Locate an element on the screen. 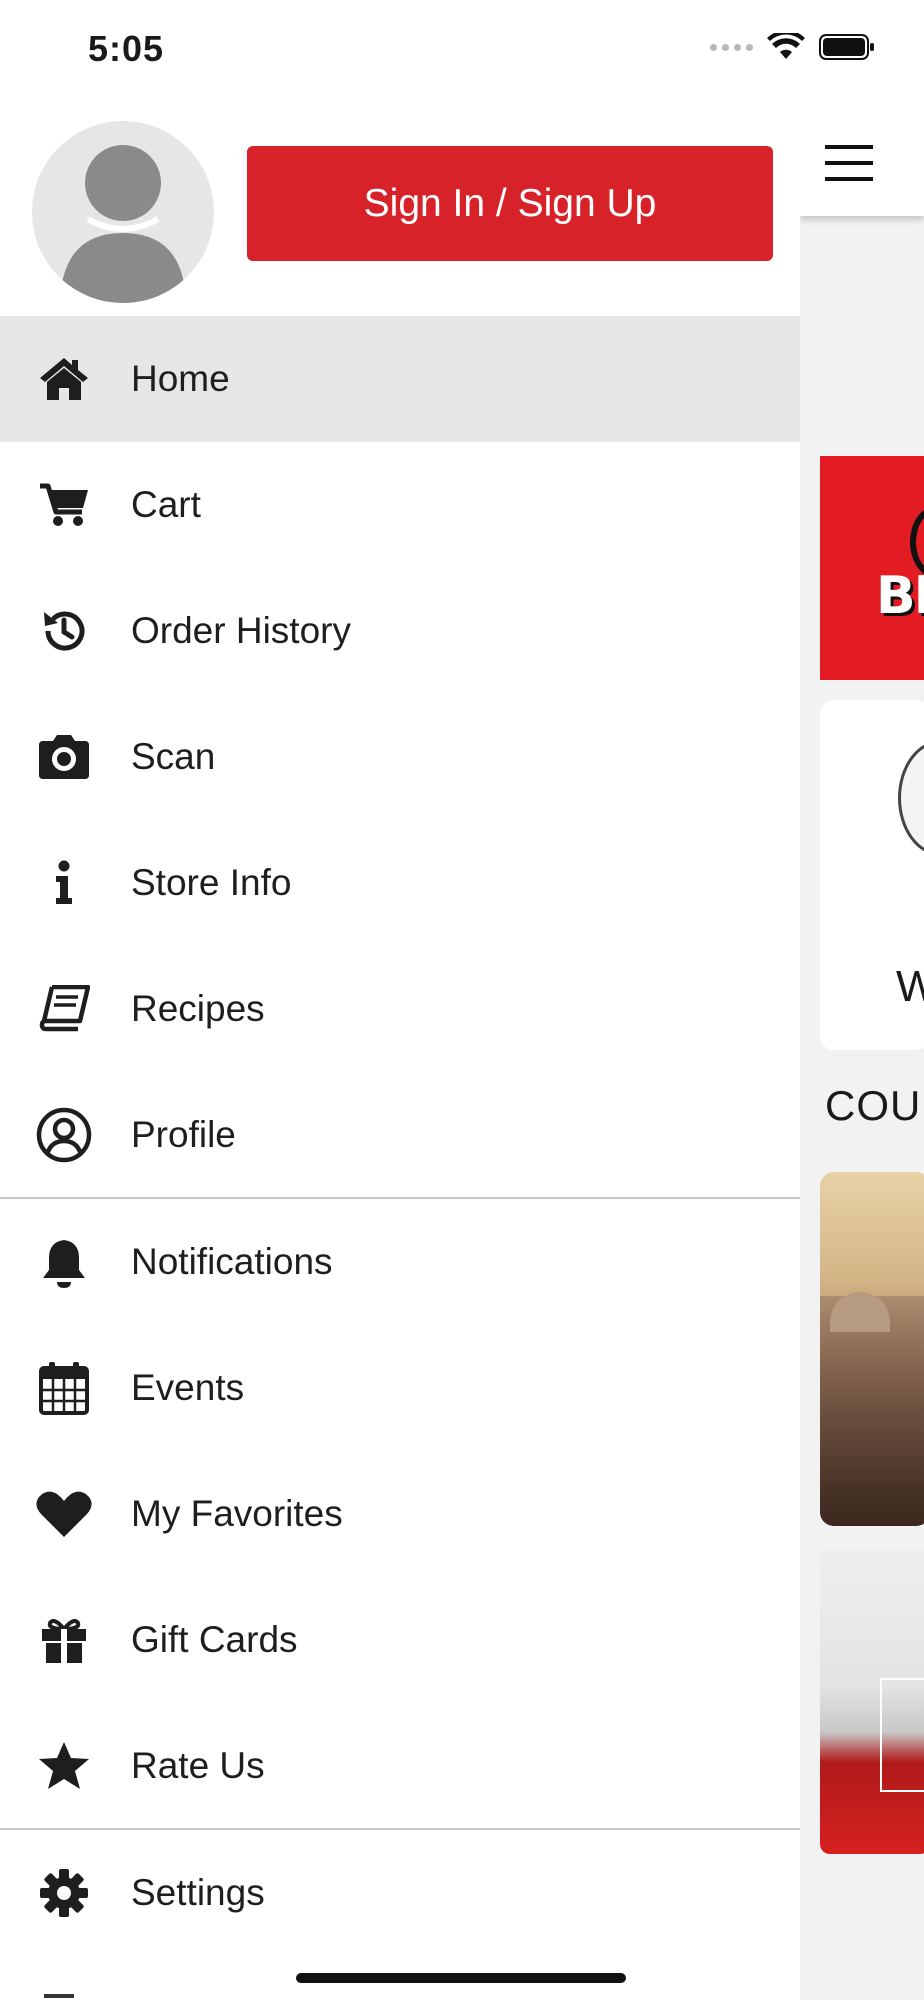 The width and height of the screenshot is (924, 2000). avatar is located at coordinates (123, 212).